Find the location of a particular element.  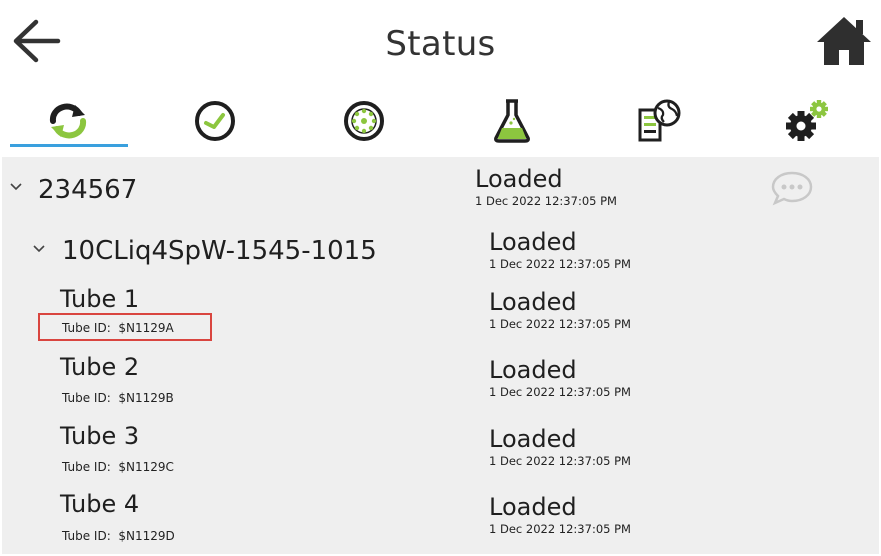

tube-id: Tube ID: $N1129C is located at coordinates (118, 467).